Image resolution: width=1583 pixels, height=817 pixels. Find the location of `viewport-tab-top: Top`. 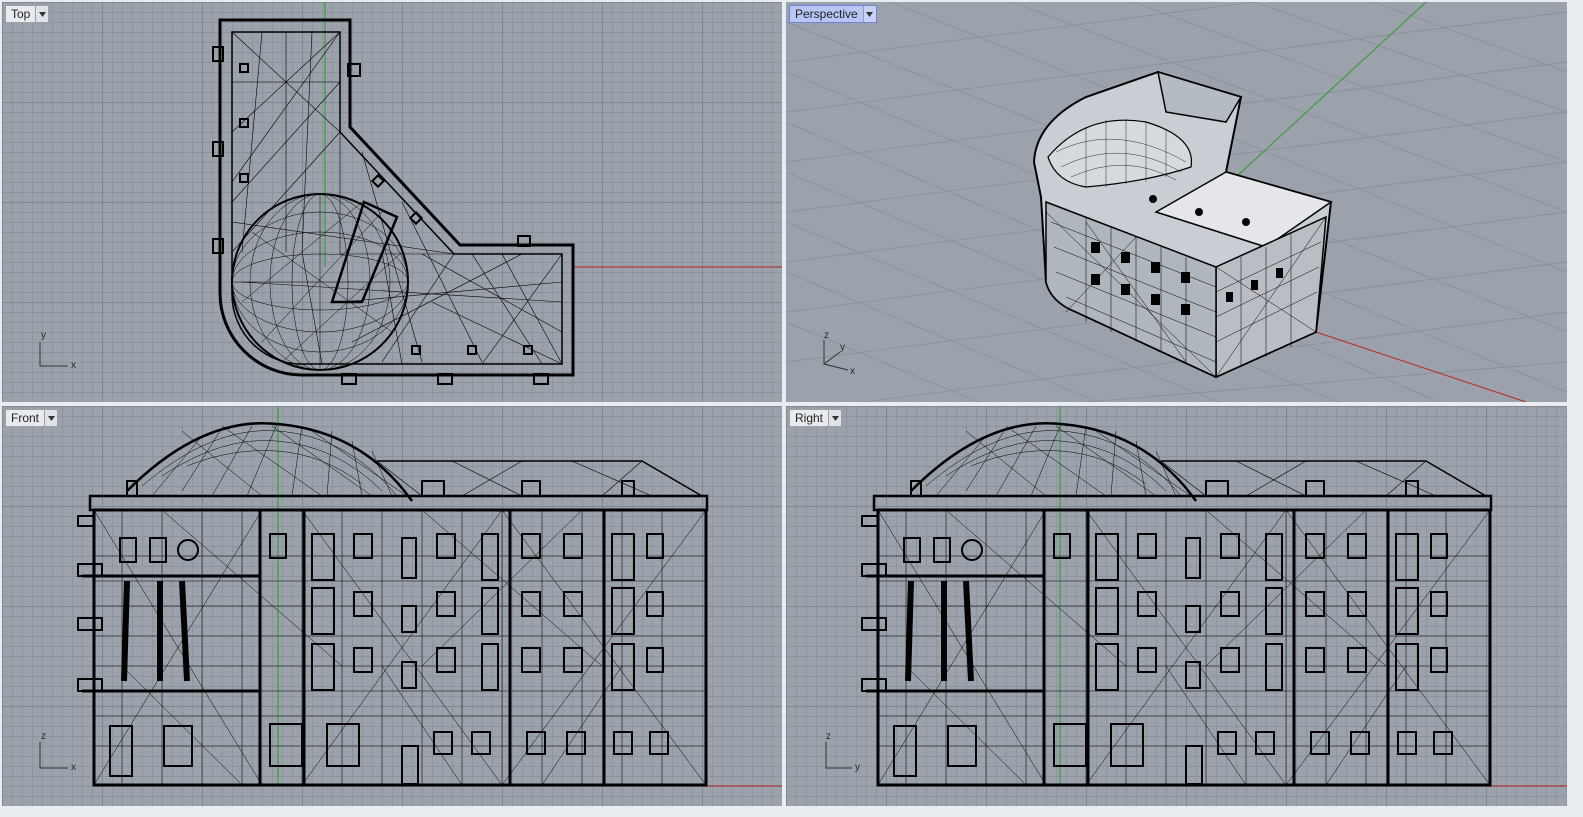

viewport-tab-top: Top is located at coordinates (27, 14).